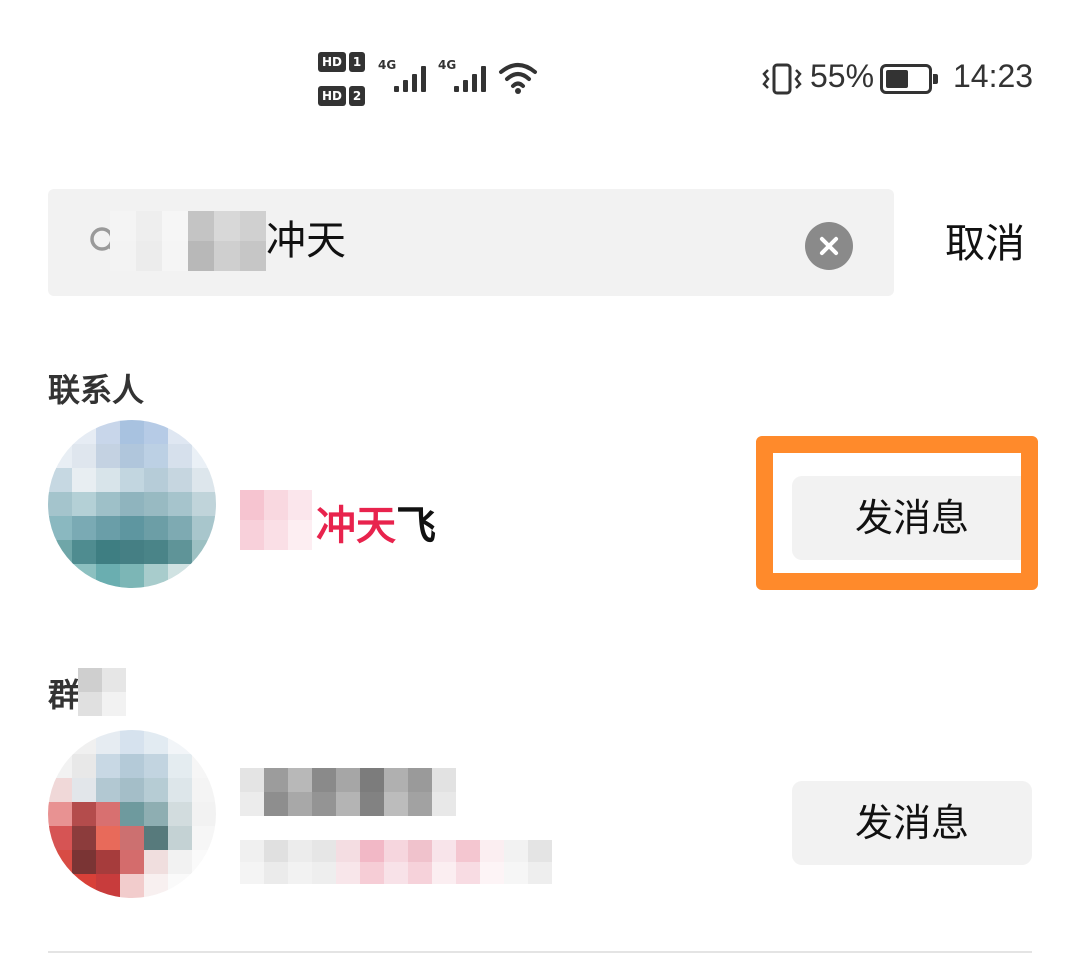 The width and height of the screenshot is (1080, 972). What do you see at coordinates (348, 792) in the screenshot?
I see `group-name-pixelated` at bounding box center [348, 792].